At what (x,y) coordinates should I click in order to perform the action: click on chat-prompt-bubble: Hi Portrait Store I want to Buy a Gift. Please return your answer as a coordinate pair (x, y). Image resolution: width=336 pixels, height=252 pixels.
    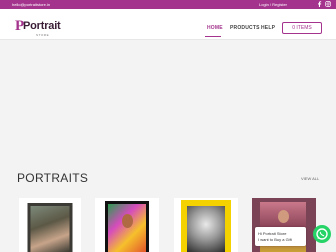
    Looking at the image, I should click on (280, 236).